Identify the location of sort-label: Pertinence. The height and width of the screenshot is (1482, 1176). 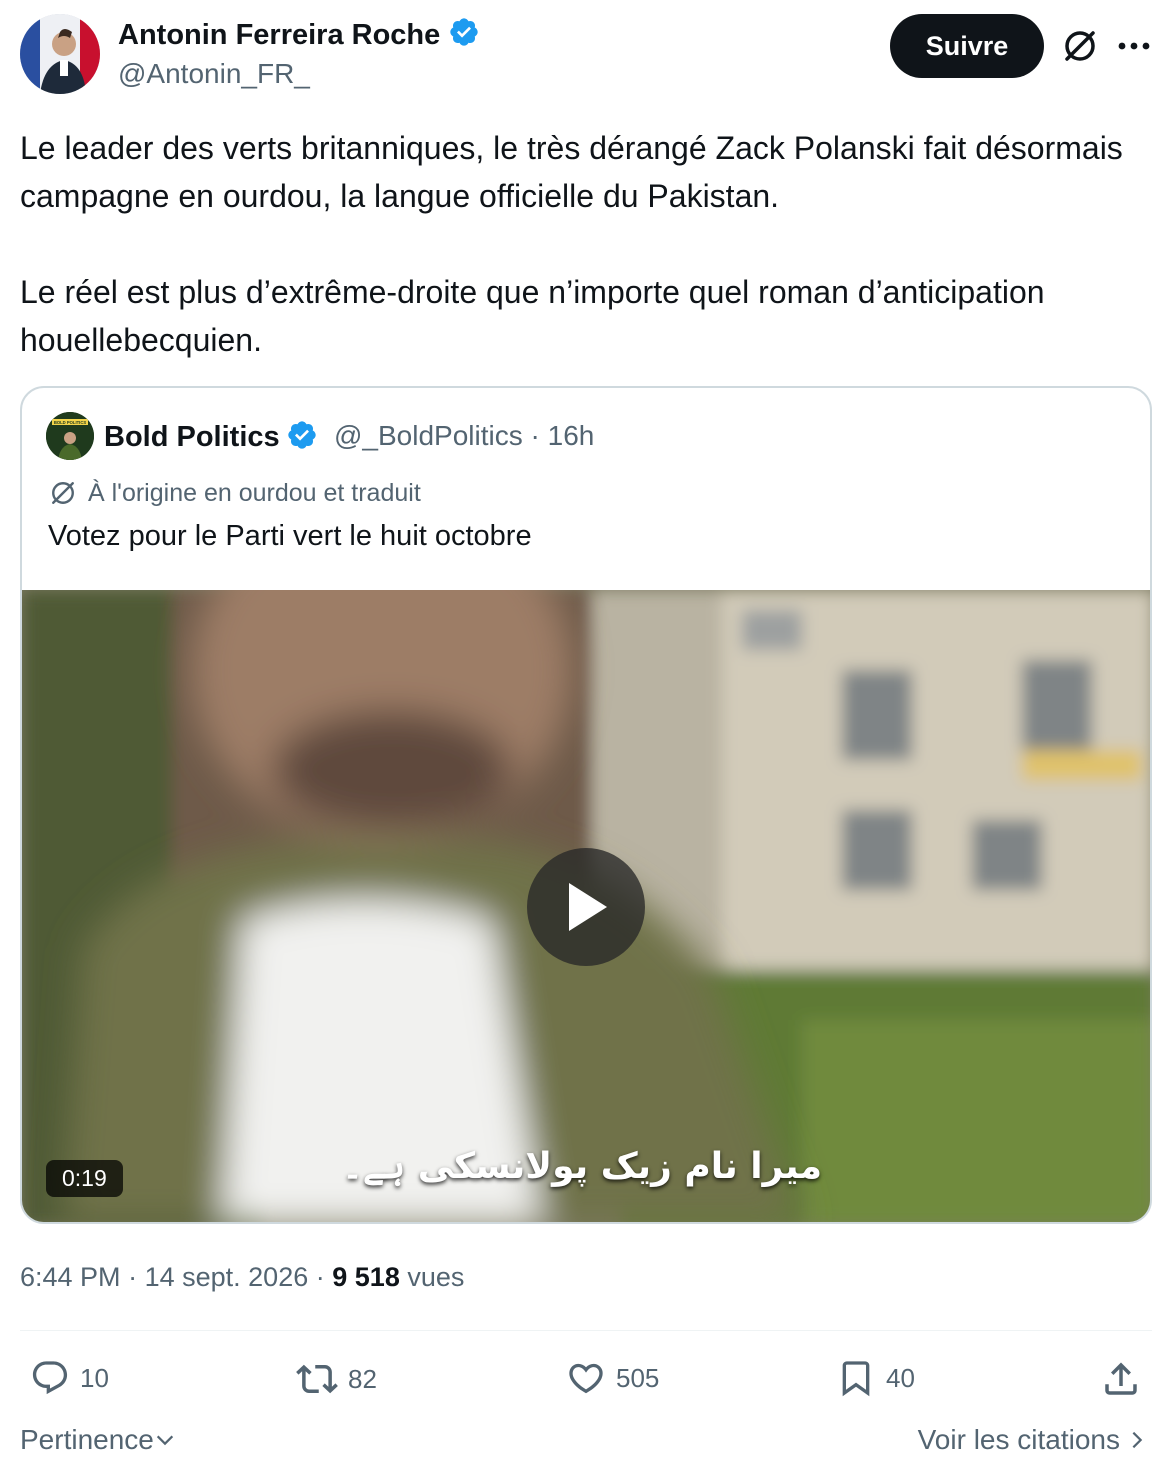
(87, 1440).